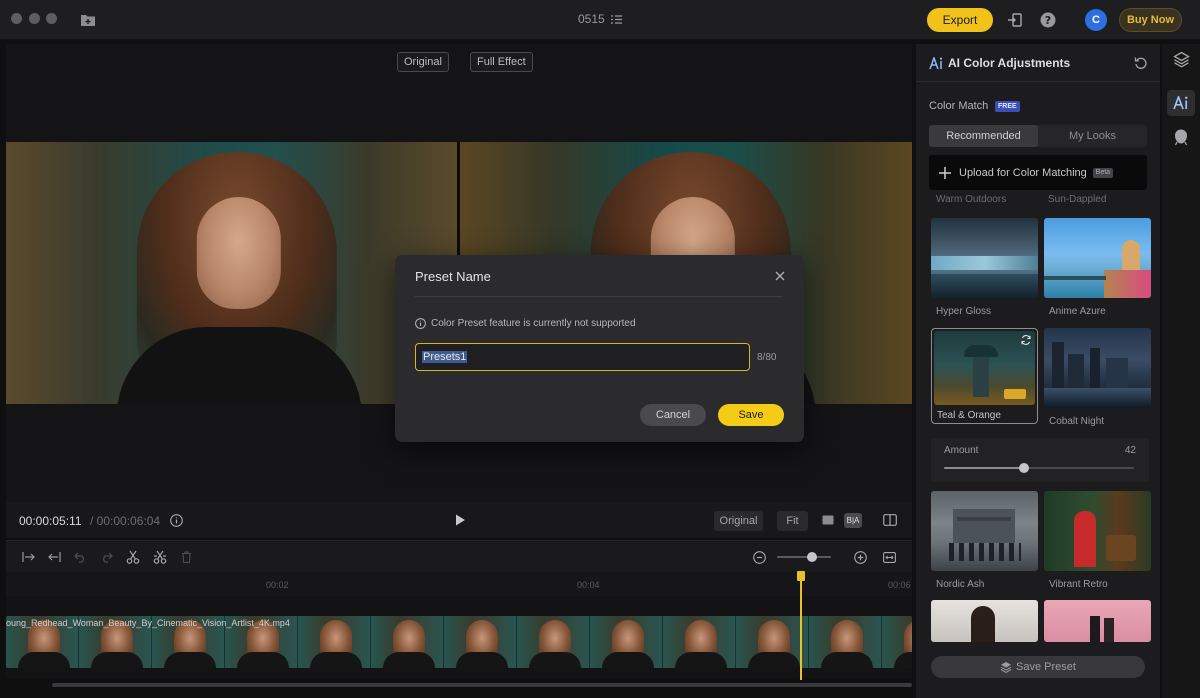 This screenshot has height=698, width=1200. Describe the element at coordinates (453, 276) in the screenshot. I see `dialog-title: Preset Name` at that location.